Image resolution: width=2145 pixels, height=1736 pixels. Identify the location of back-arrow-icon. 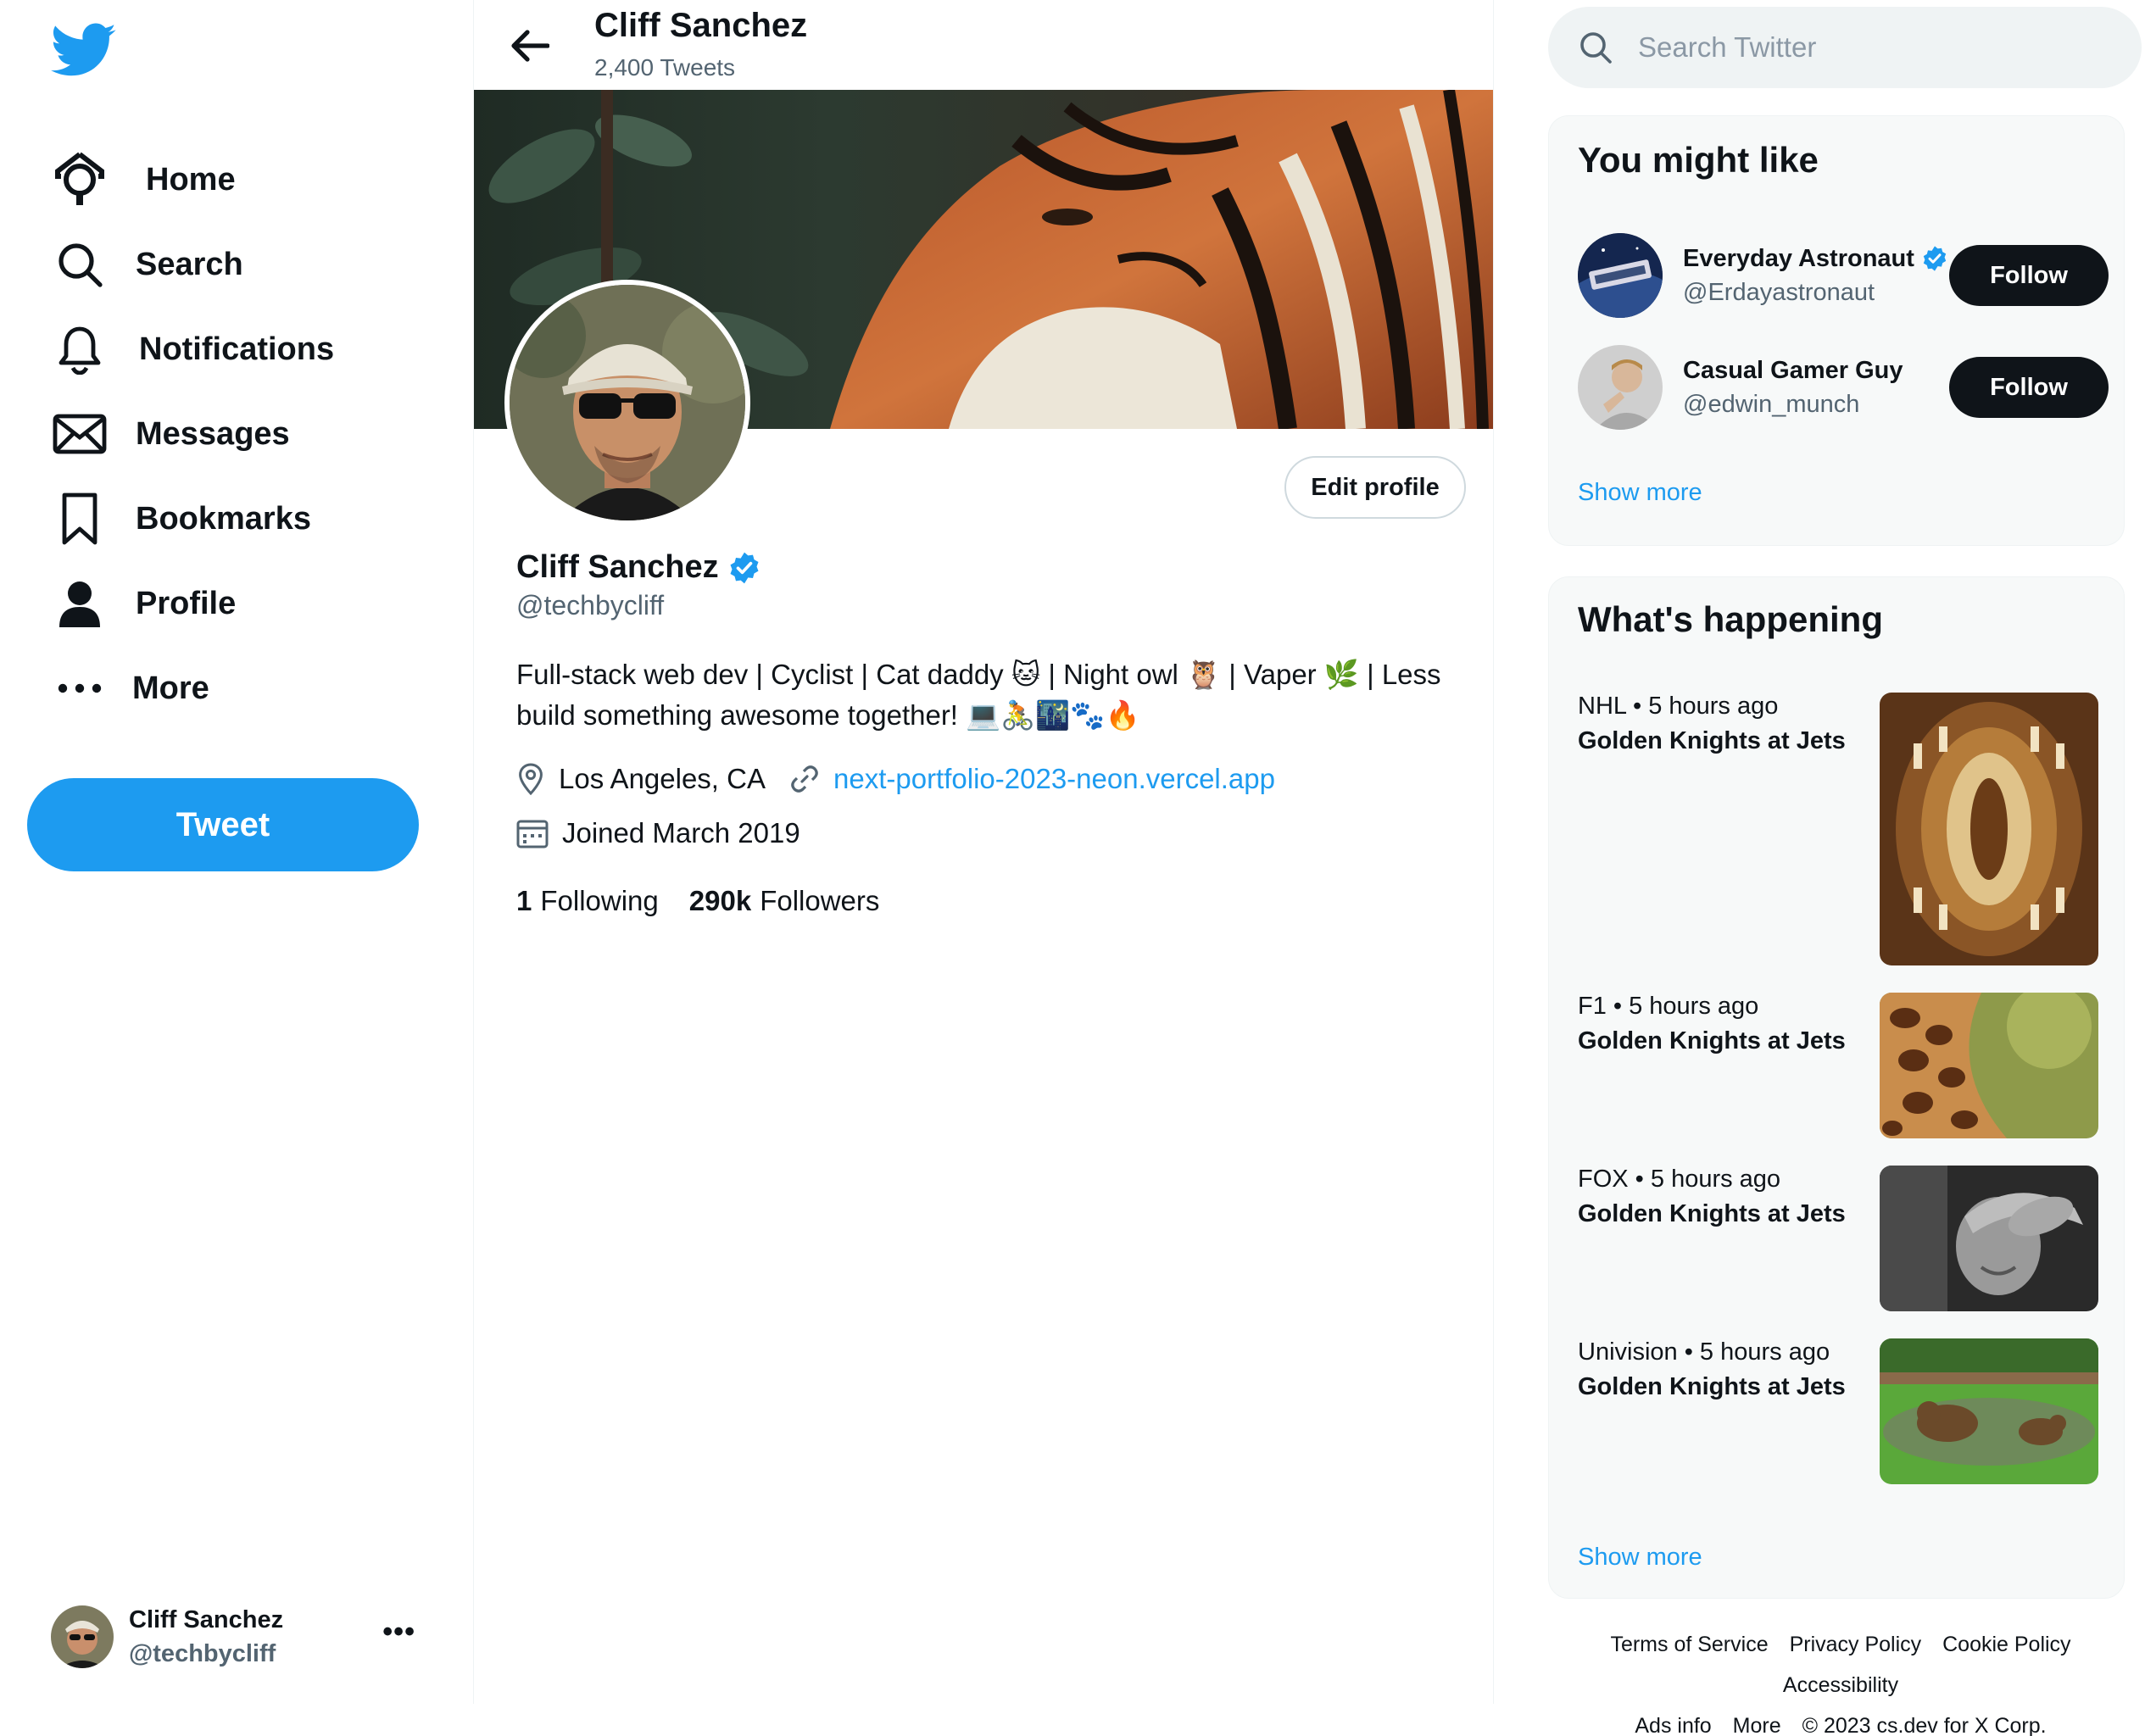
(529, 45).